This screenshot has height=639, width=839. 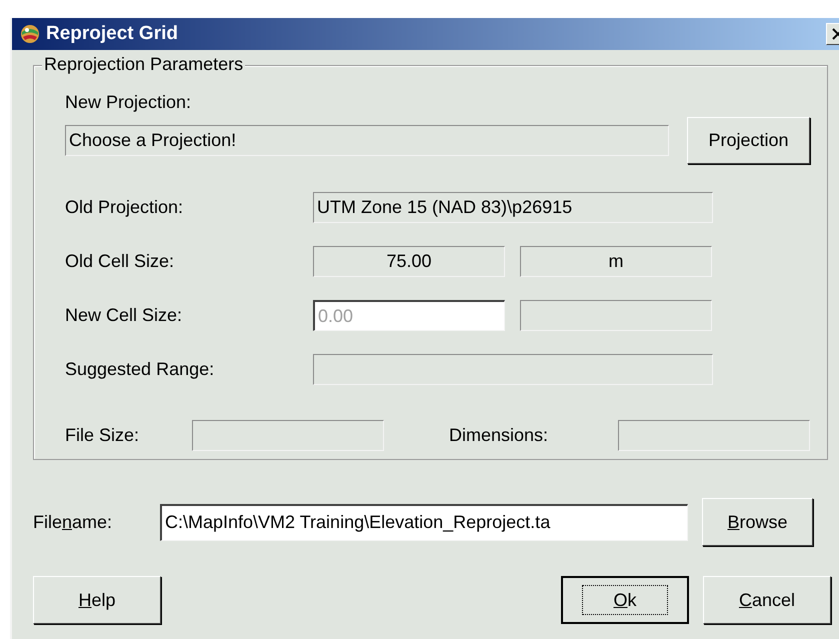 What do you see at coordinates (409, 315) in the screenshot?
I see `new-cell-size-input: 0.00` at bounding box center [409, 315].